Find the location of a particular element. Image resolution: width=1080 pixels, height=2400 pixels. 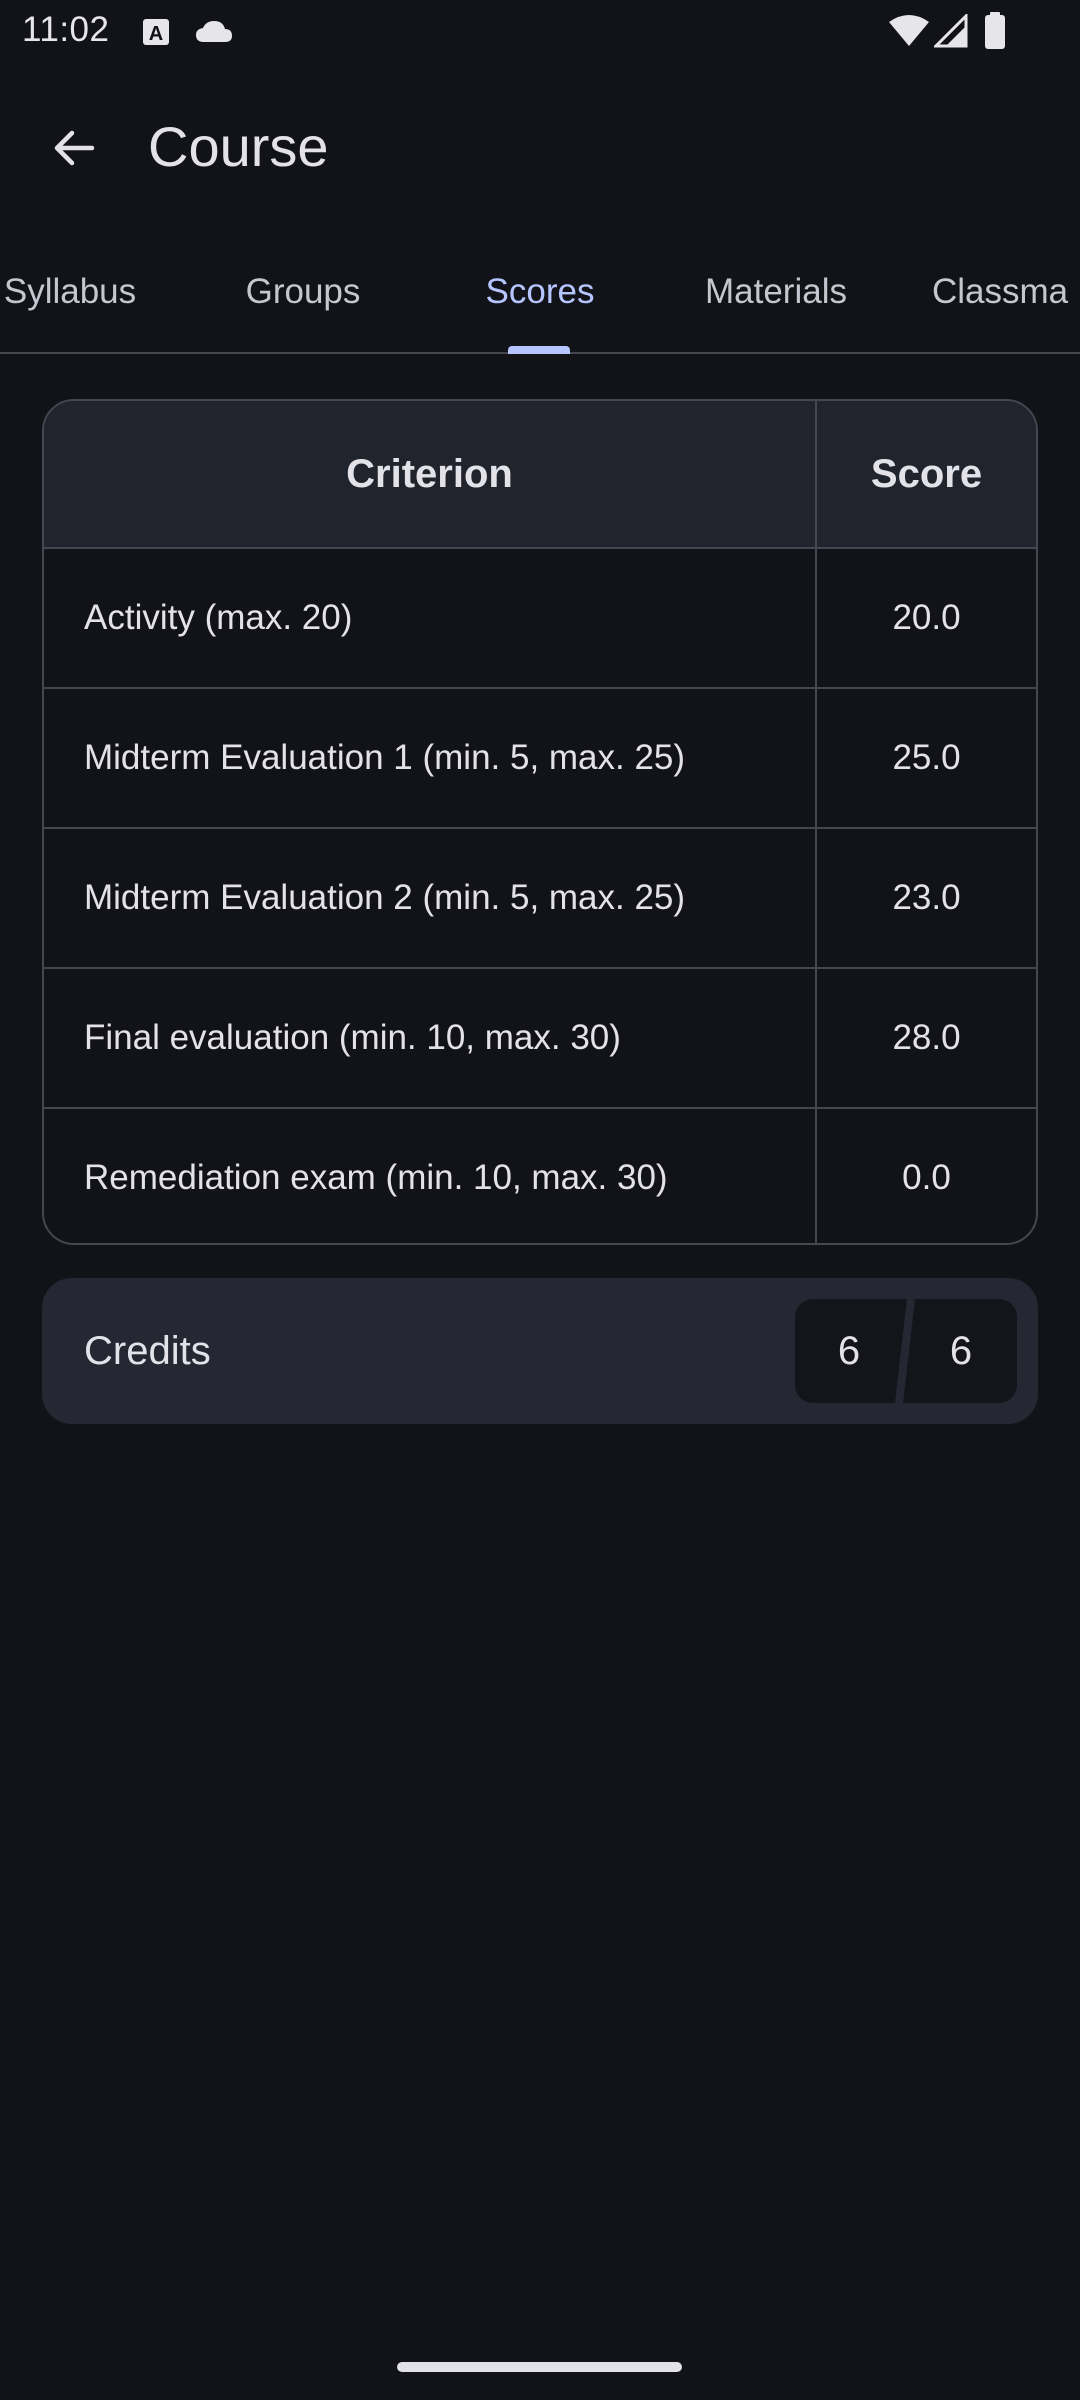

app-bar: Course is located at coordinates (540, 148).